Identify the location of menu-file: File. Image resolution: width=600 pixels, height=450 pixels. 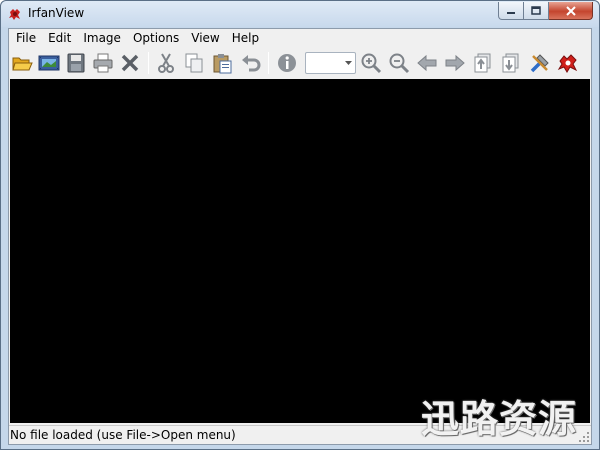
(26, 38).